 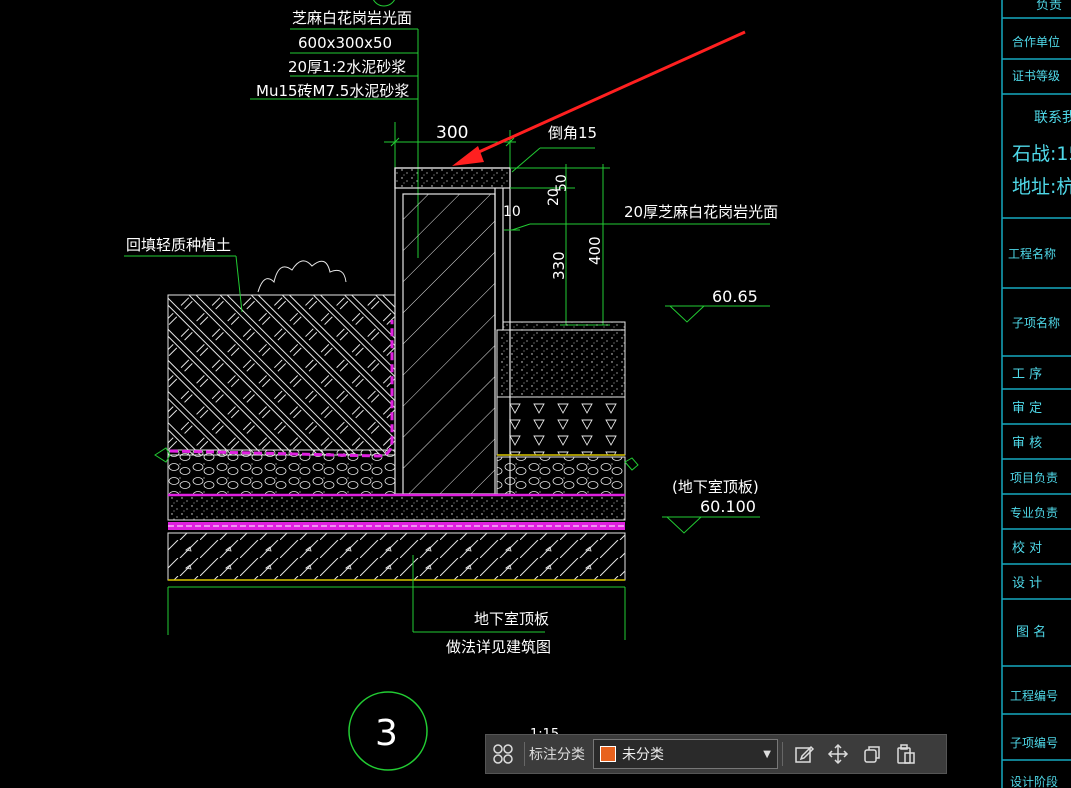 What do you see at coordinates (352, 18) in the screenshot?
I see `stone-name-label: 芝麻白花岗岩光面` at bounding box center [352, 18].